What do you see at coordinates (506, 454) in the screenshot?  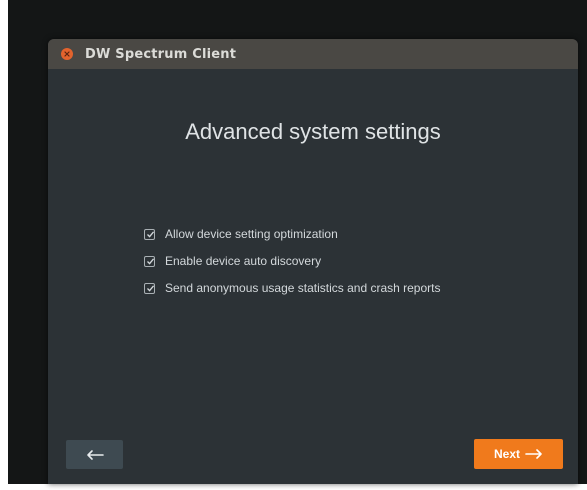 I see `next-button-label: Next` at bounding box center [506, 454].